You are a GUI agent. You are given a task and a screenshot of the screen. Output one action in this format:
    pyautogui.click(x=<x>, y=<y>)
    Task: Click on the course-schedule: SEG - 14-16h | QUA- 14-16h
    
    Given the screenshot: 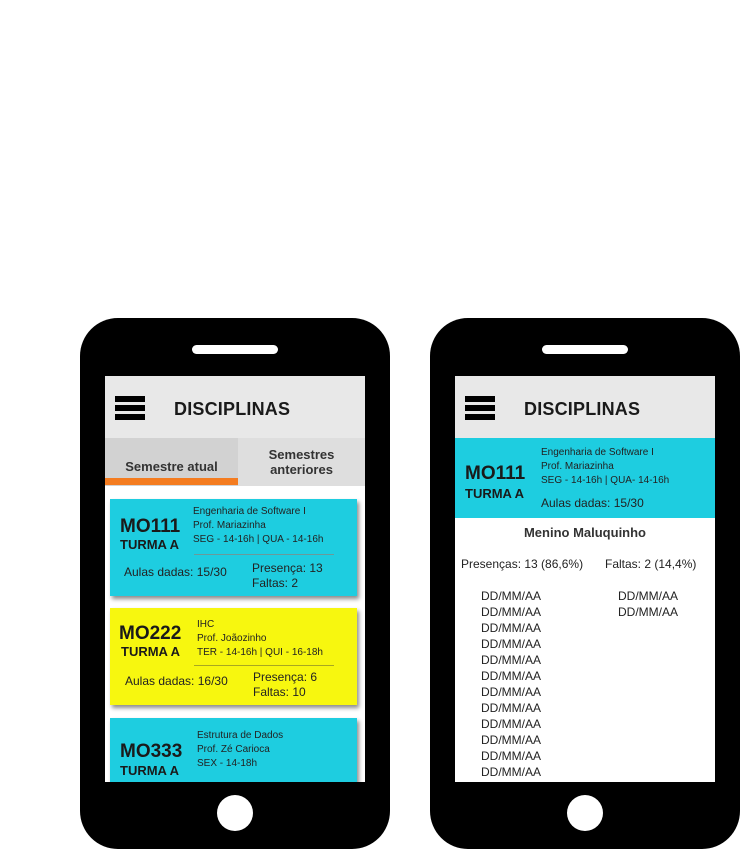 What is the action you would take?
    pyautogui.click(x=605, y=480)
    